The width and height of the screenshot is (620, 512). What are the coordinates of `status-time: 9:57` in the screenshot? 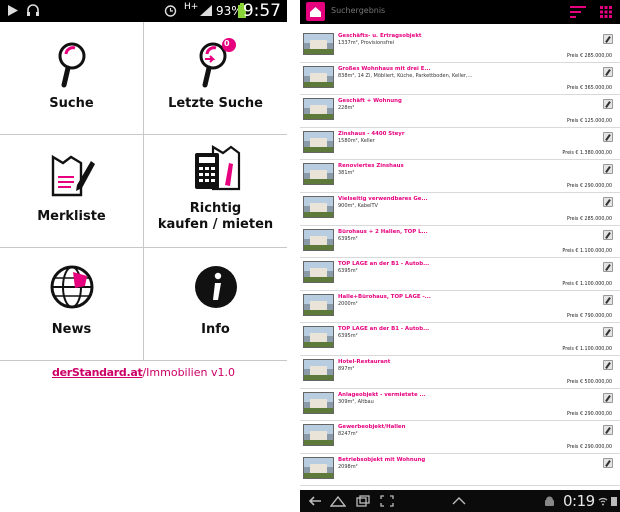 It's located at (261, 11).